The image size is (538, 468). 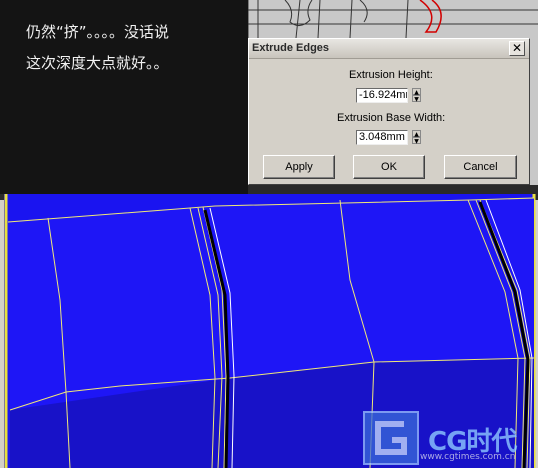 What do you see at coordinates (97, 63) in the screenshot?
I see `caption-line-2: 这次深度大点就好。。` at bounding box center [97, 63].